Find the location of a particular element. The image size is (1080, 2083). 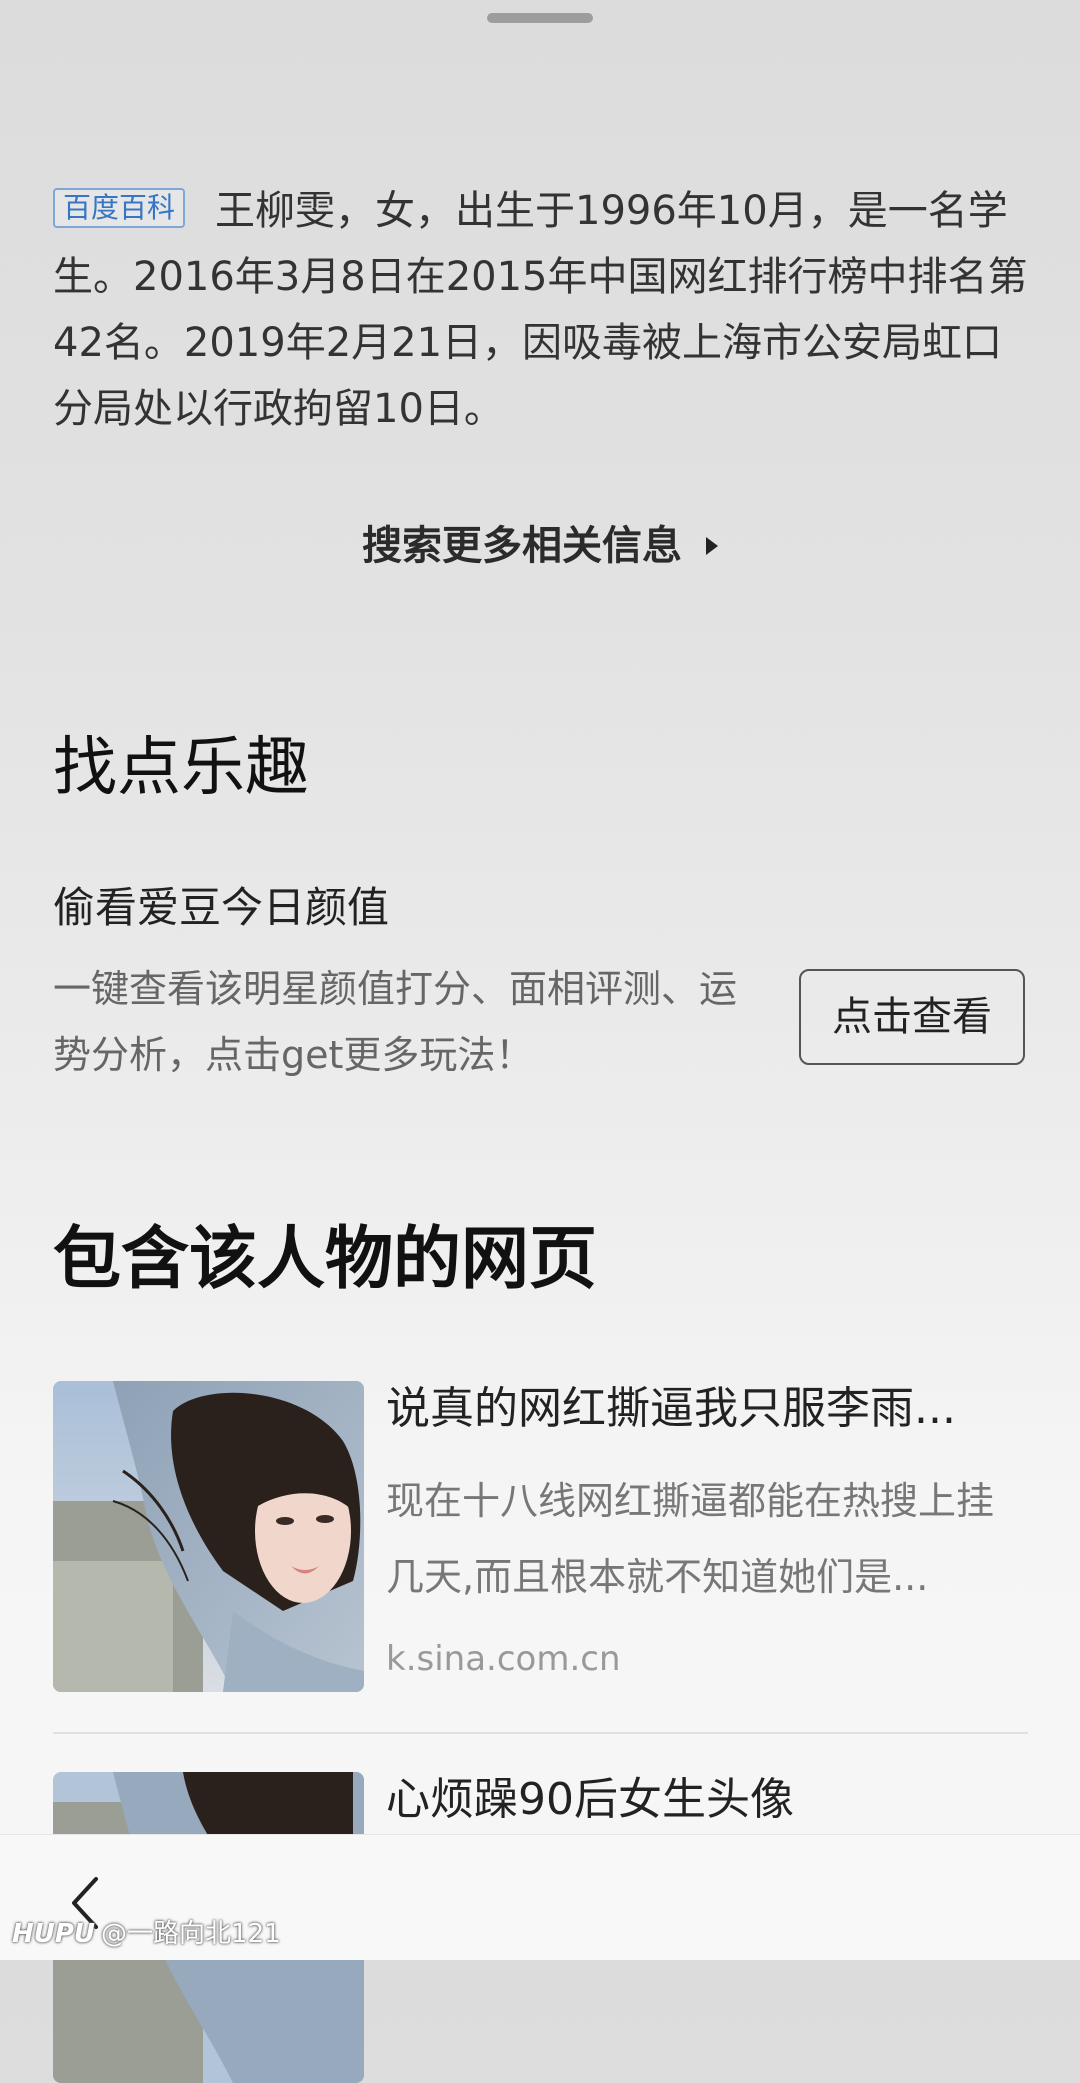

triangle-right-icon is located at coordinates (712, 546).